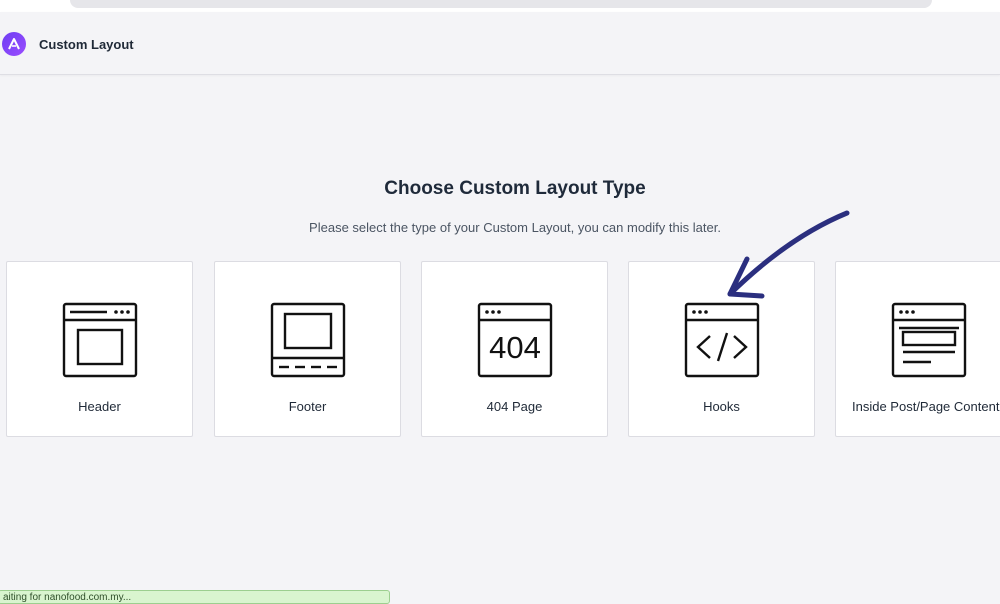 This screenshot has height=604, width=1000. I want to click on layout-card-404-page: 404 404 Page, so click(514, 349).